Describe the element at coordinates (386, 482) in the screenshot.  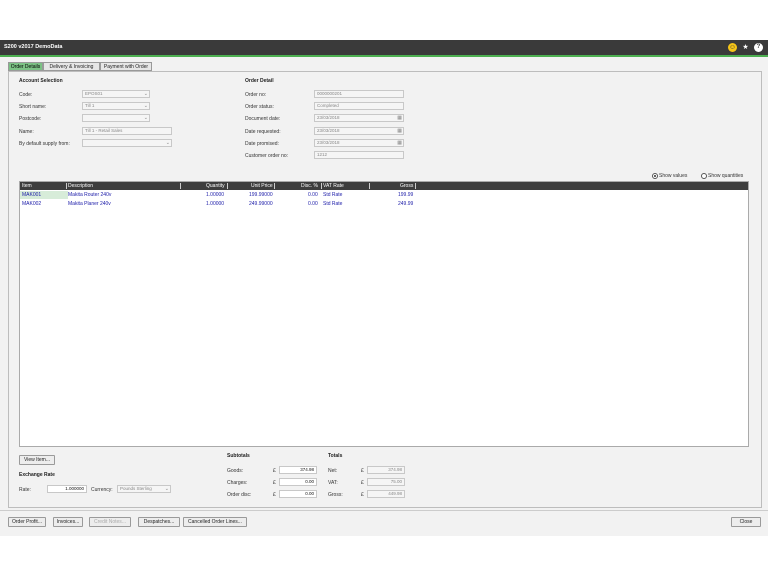
I see `vat-field: 75.00` at that location.